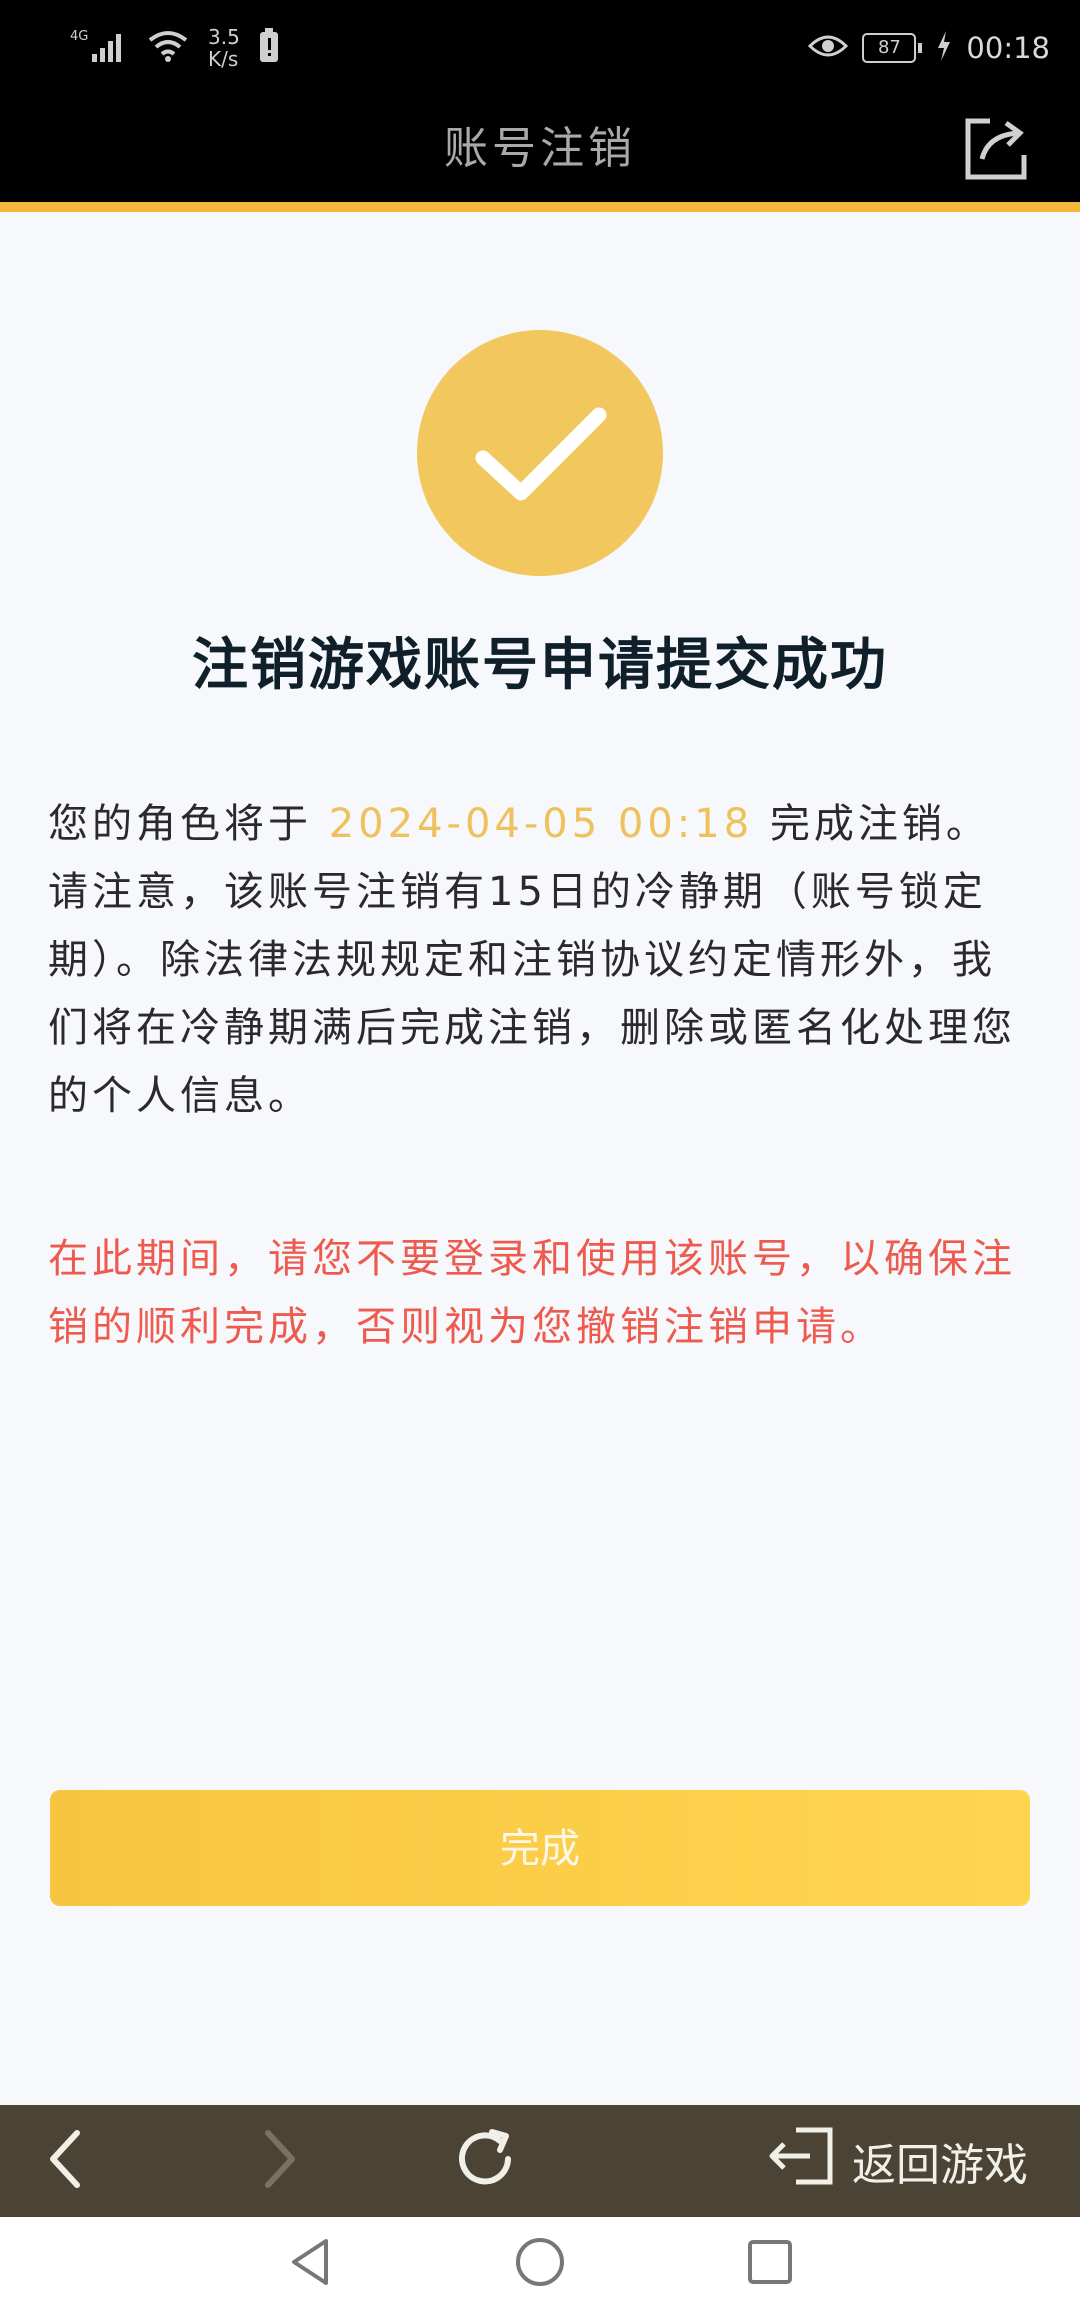 Image resolution: width=1080 pixels, height=2310 pixels. I want to click on refresh-button, so click(485, 2161).